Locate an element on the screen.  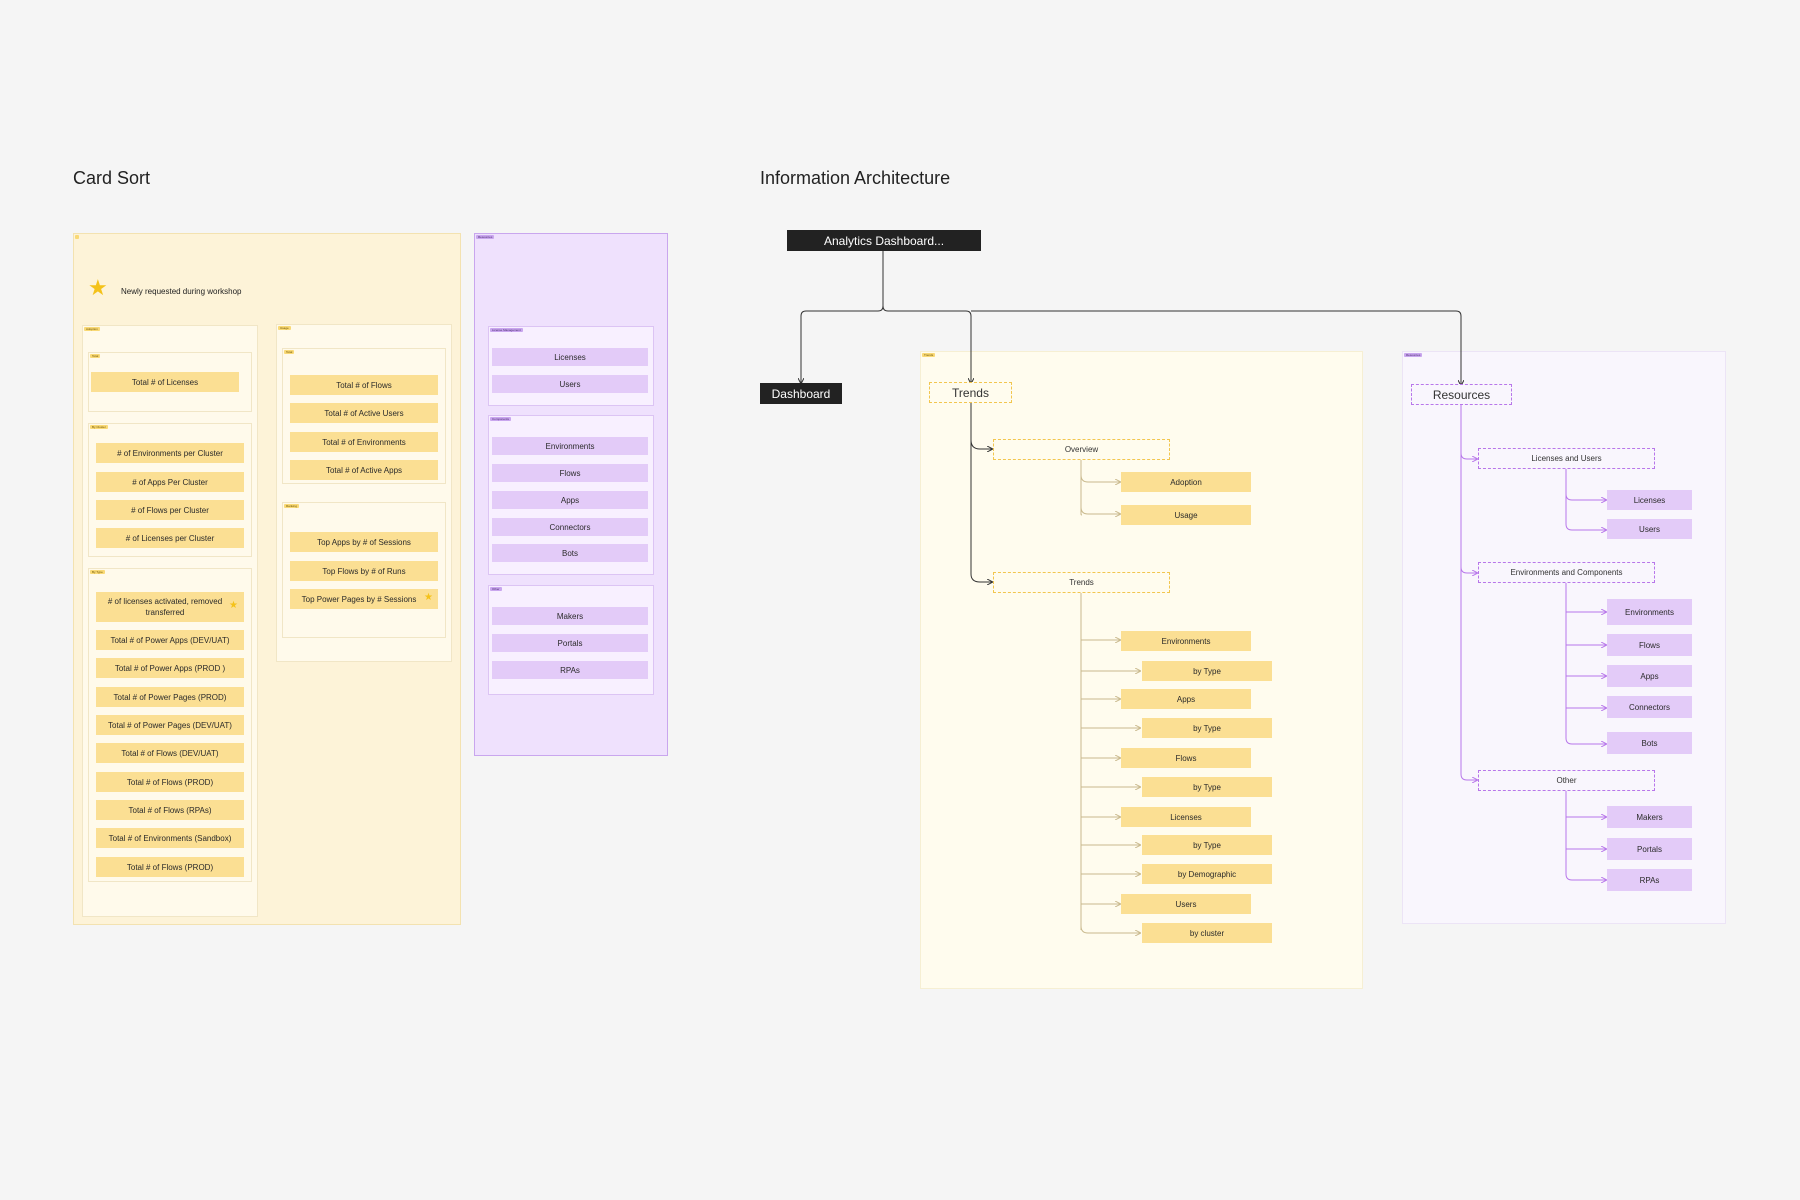
ia-env-components-node: Environments and Components is located at coordinates (1566, 572).